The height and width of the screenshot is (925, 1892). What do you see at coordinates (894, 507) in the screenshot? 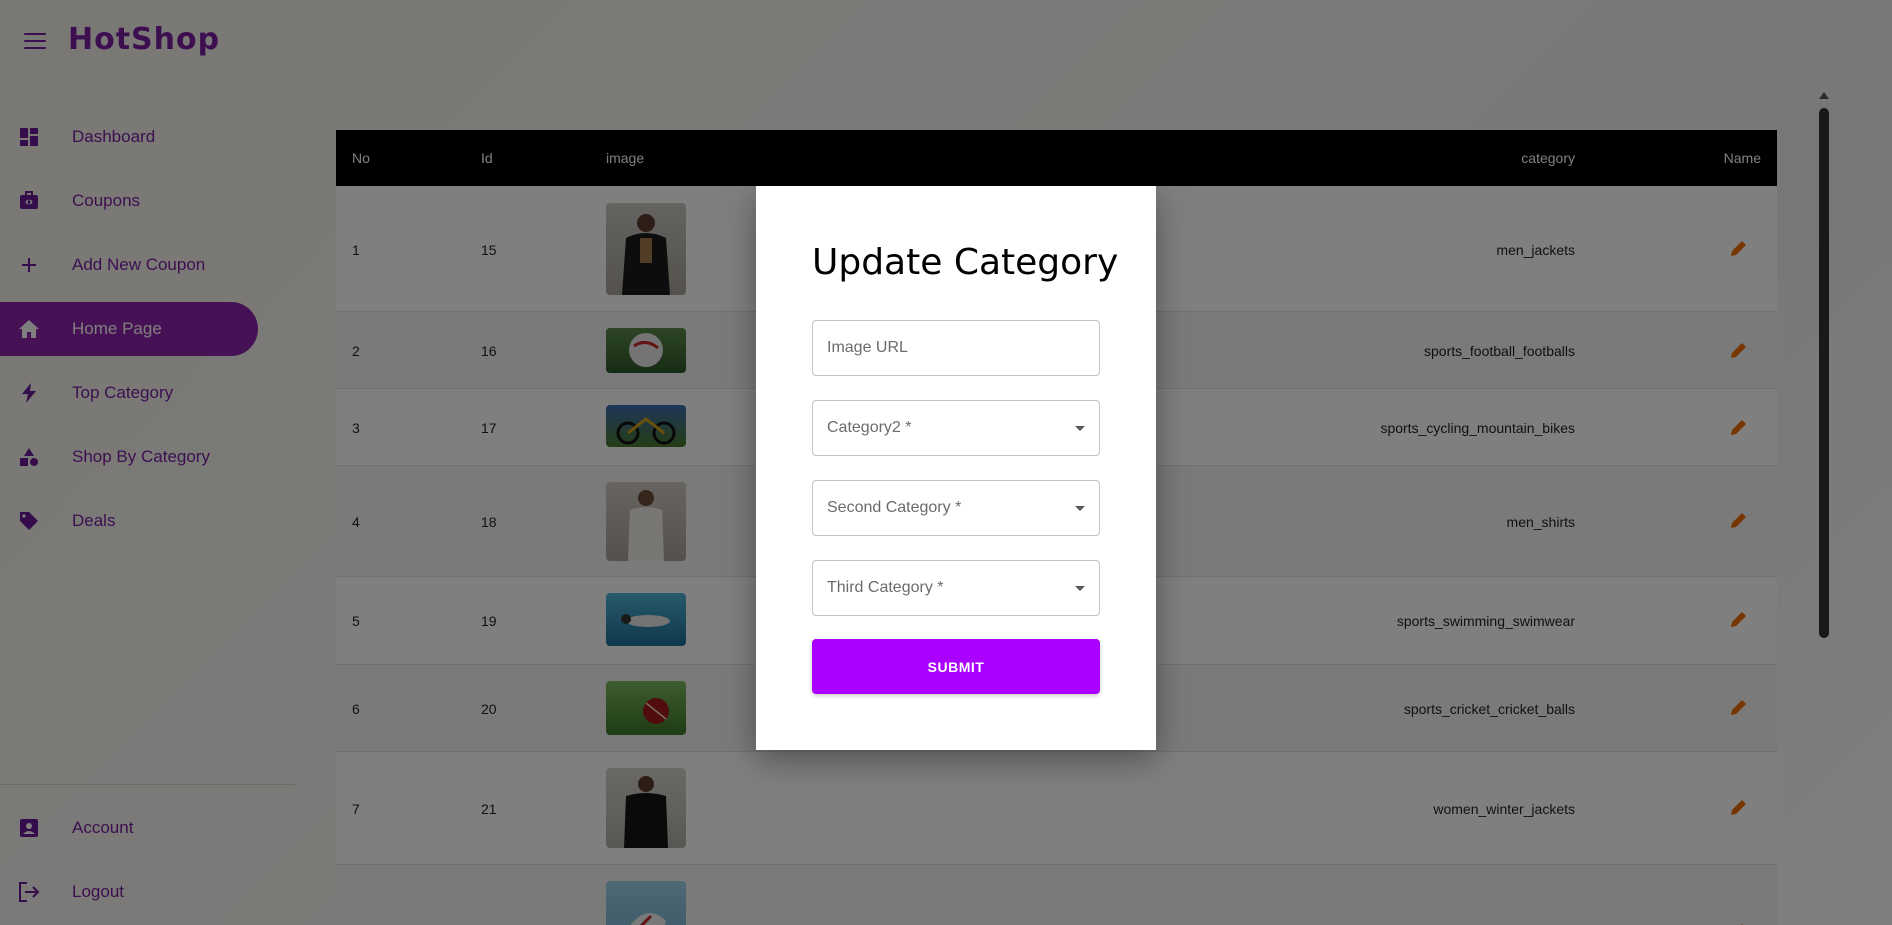
I see `second-category-label: Second Category *` at bounding box center [894, 507].